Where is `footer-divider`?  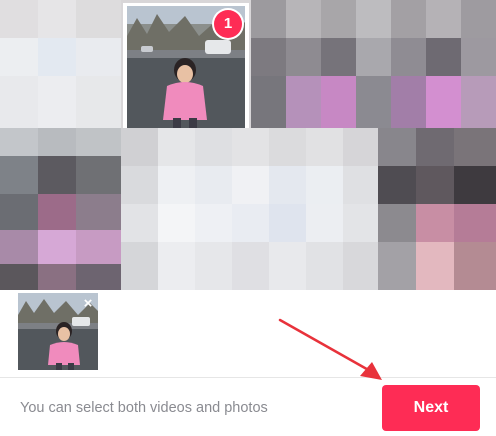
footer-divider is located at coordinates (248, 377).